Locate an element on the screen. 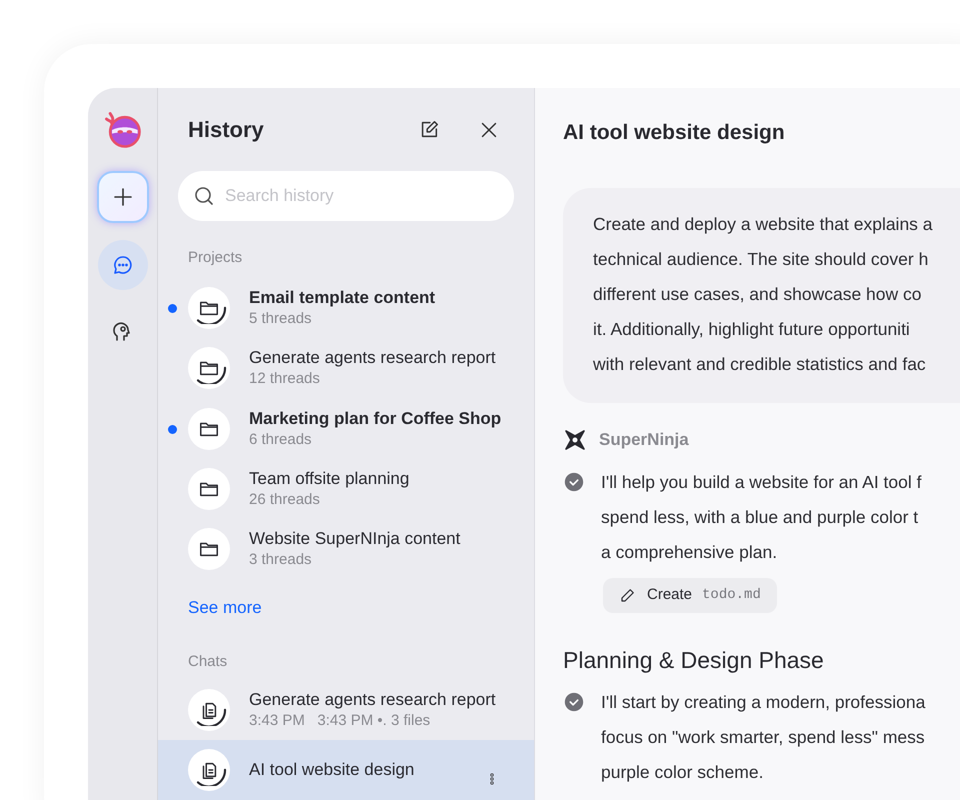  message-text: I'll start by creating a modern, professiona is located at coordinates (763, 702).